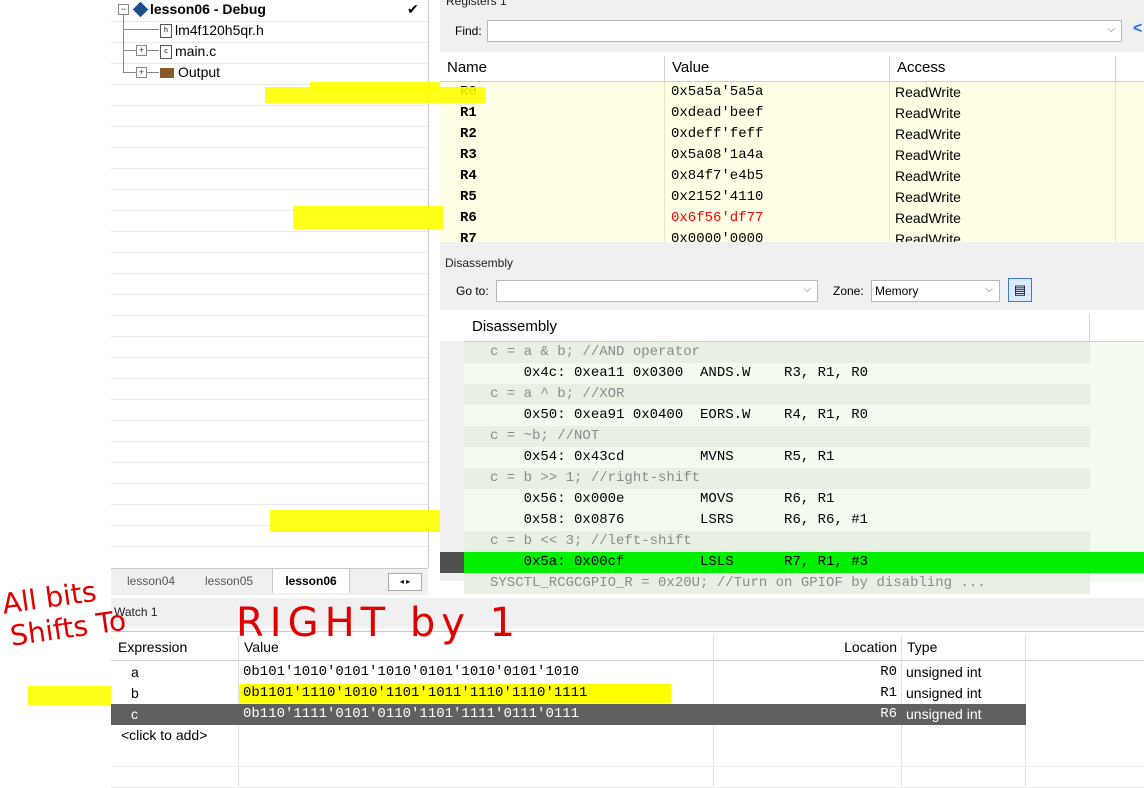  What do you see at coordinates (777, 436) in the screenshot?
I see `source-line: c = ~b; //NOT` at bounding box center [777, 436].